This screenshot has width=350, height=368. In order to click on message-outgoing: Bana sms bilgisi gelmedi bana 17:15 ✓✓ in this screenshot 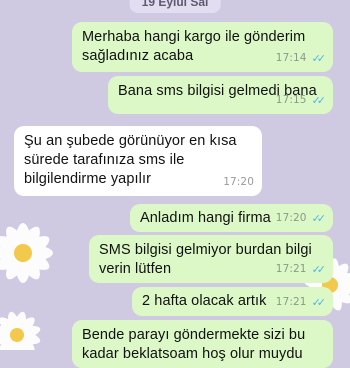, I will do `click(220, 95)`.